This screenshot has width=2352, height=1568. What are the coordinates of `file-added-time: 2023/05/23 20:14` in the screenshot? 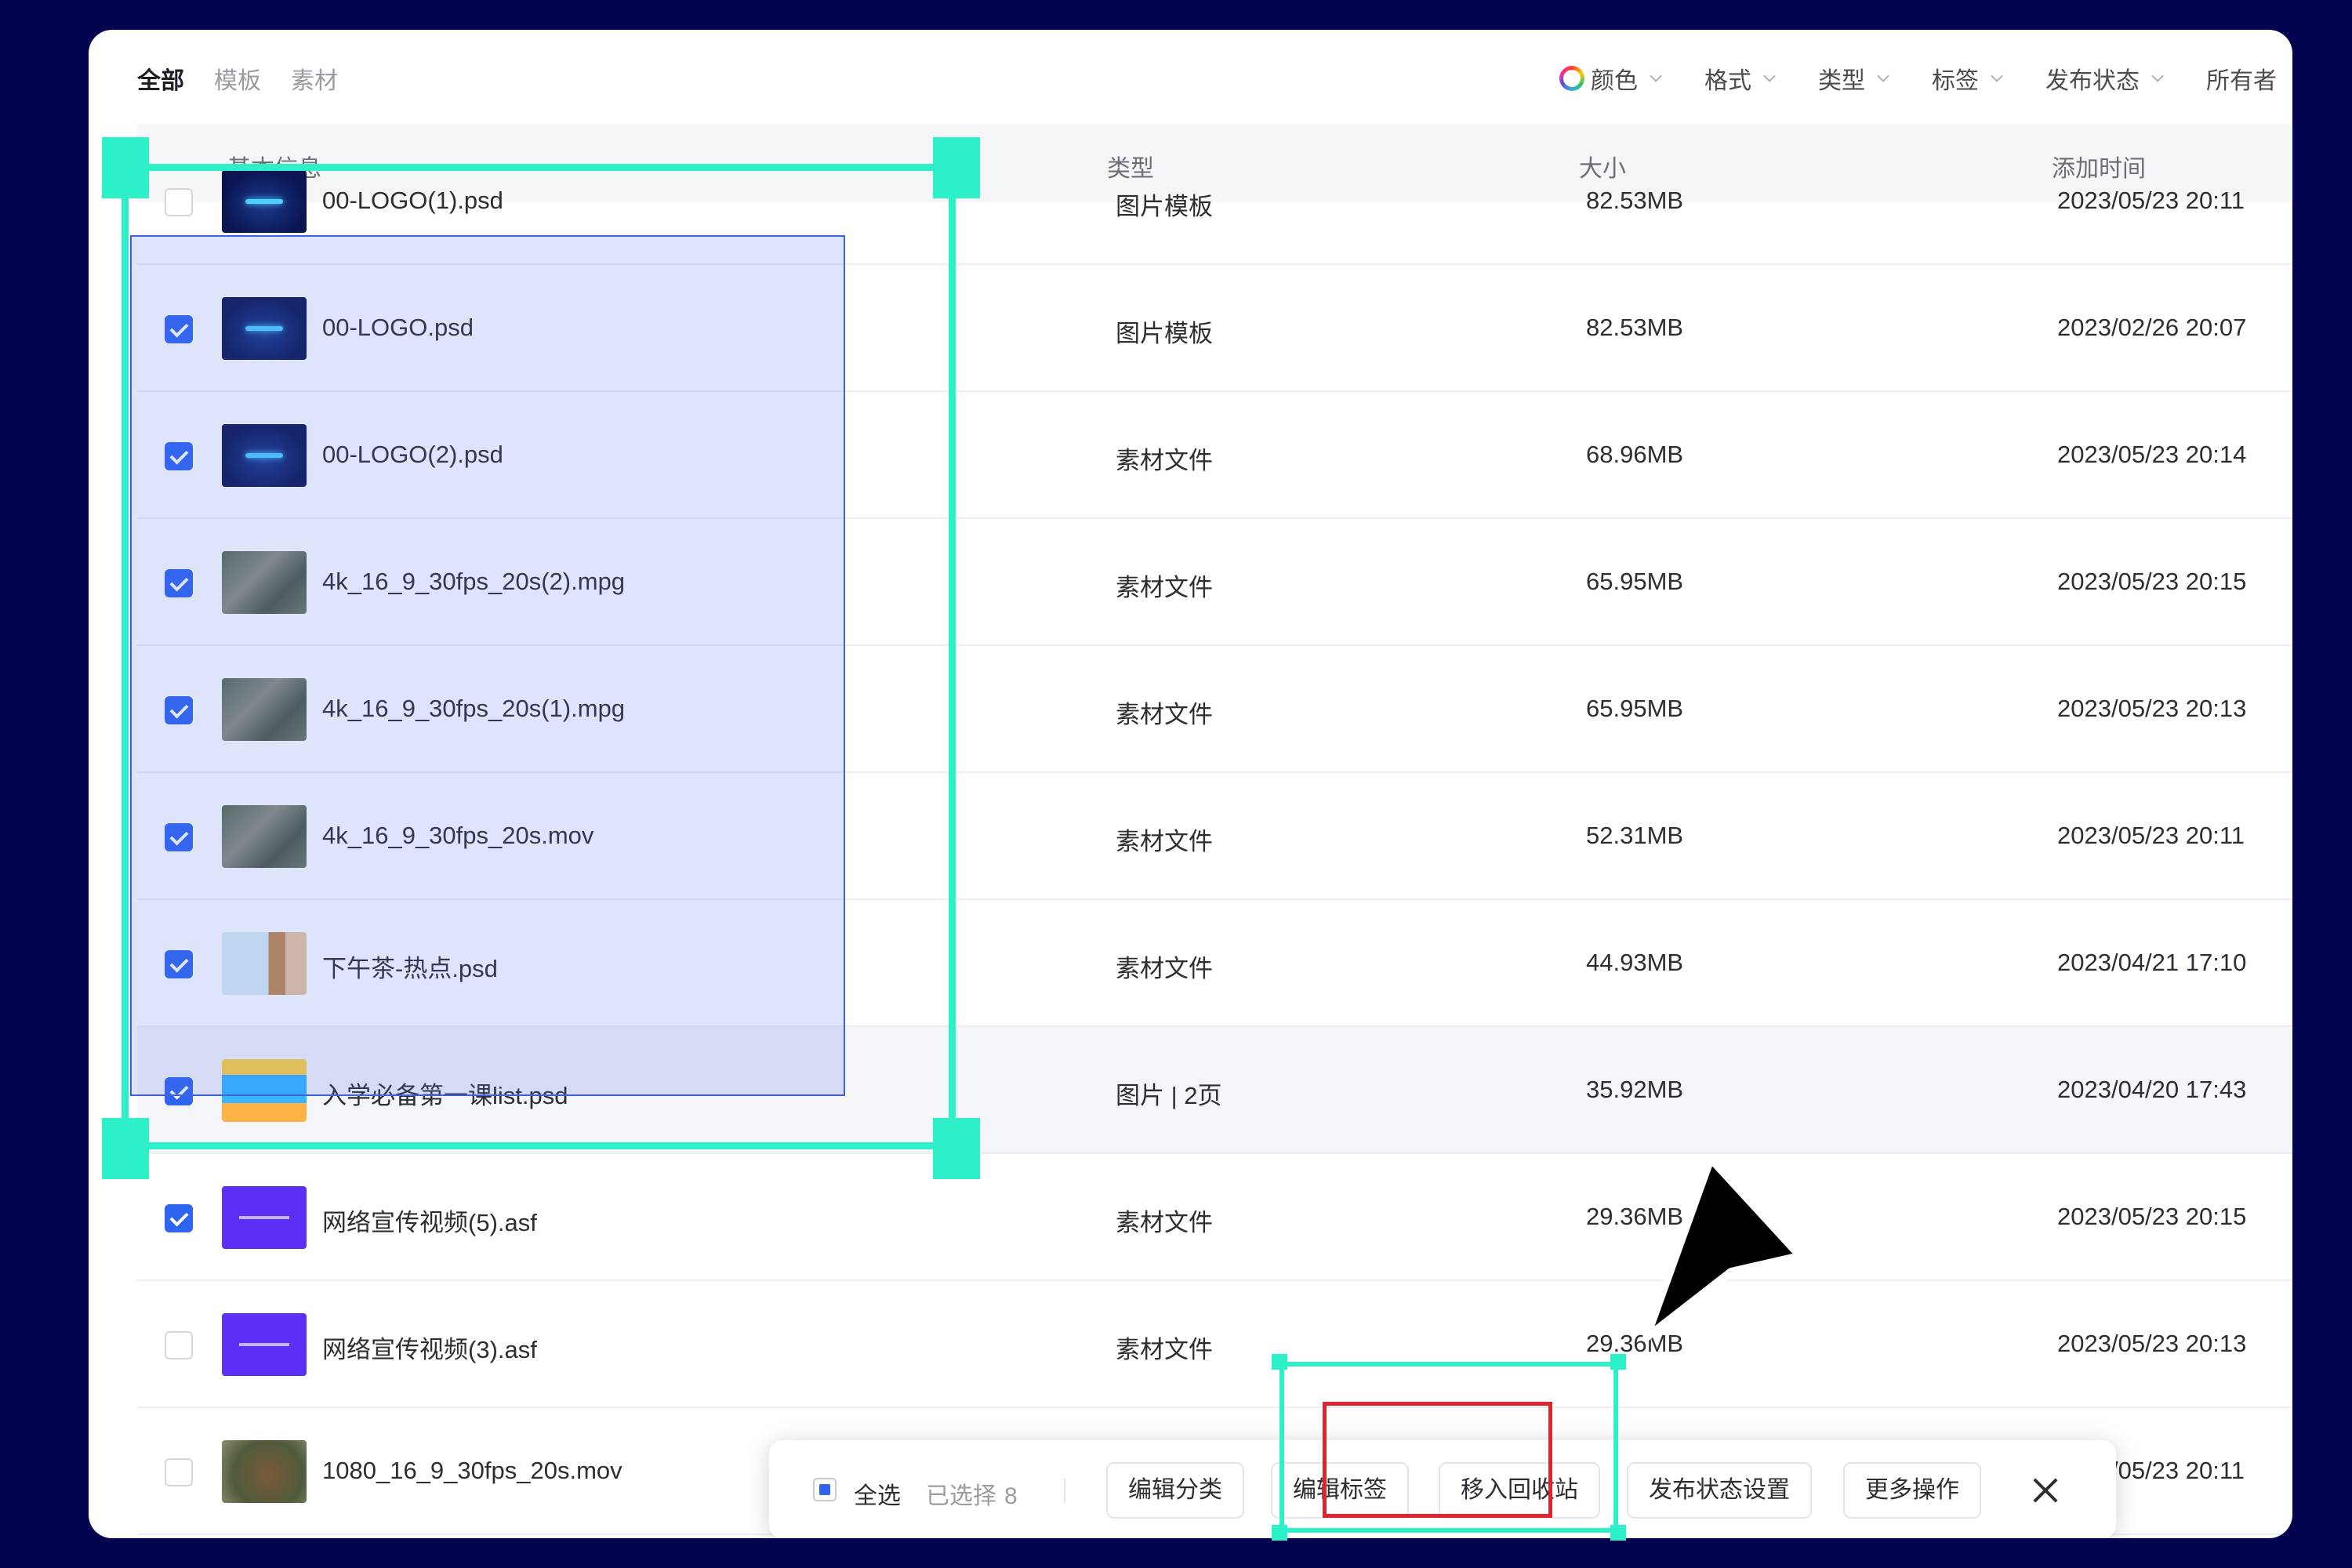 It's located at (2152, 454).